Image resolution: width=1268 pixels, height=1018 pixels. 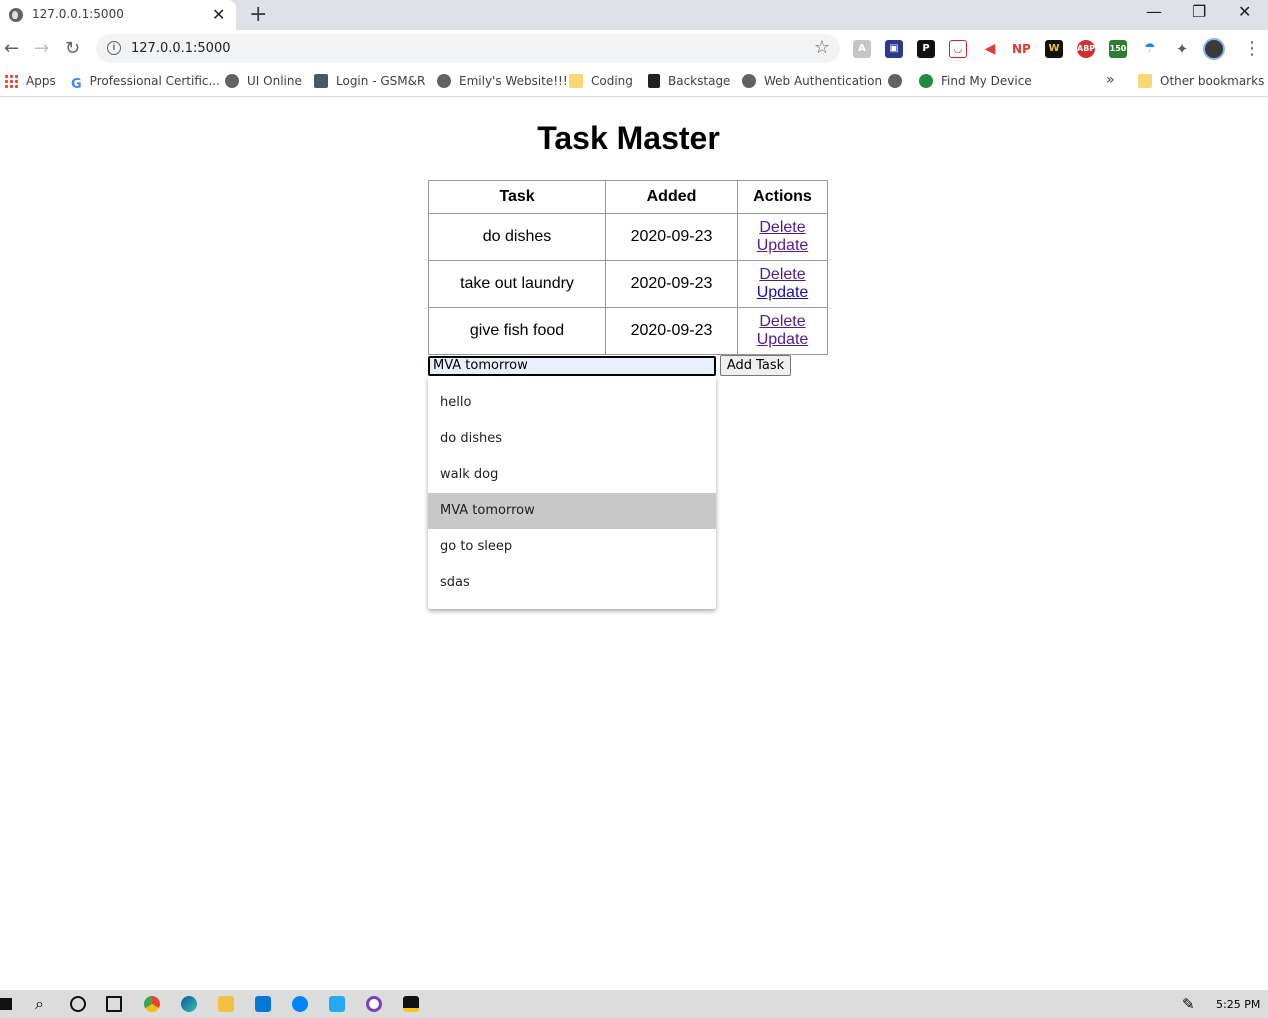 What do you see at coordinates (894, 49) in the screenshot?
I see `extension-icon: ▣` at bounding box center [894, 49].